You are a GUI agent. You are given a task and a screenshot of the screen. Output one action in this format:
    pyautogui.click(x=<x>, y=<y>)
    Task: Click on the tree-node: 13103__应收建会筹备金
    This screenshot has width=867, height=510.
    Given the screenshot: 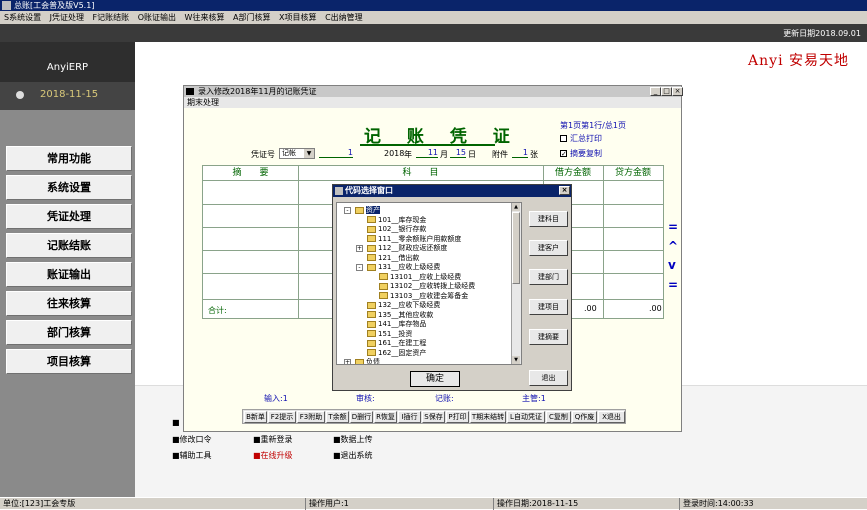 What is the action you would take?
    pyautogui.click(x=423, y=296)
    